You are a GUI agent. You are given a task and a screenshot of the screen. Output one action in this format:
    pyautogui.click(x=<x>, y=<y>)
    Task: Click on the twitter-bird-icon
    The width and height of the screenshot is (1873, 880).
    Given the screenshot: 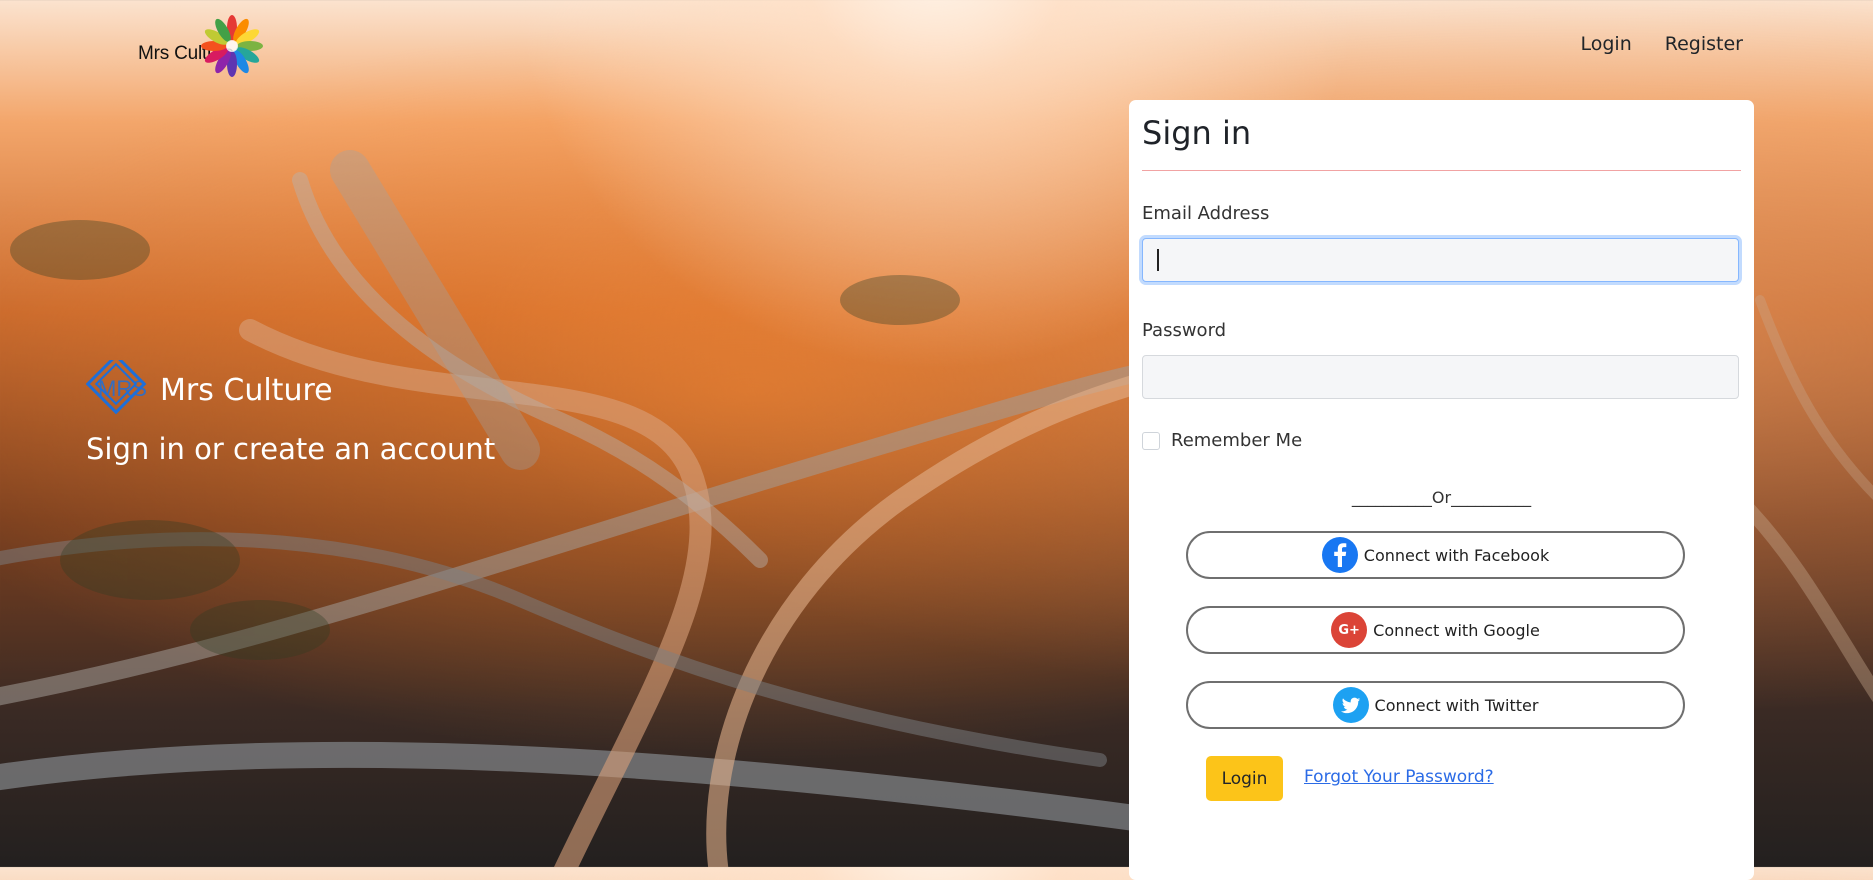 What is the action you would take?
    pyautogui.click(x=1350, y=705)
    